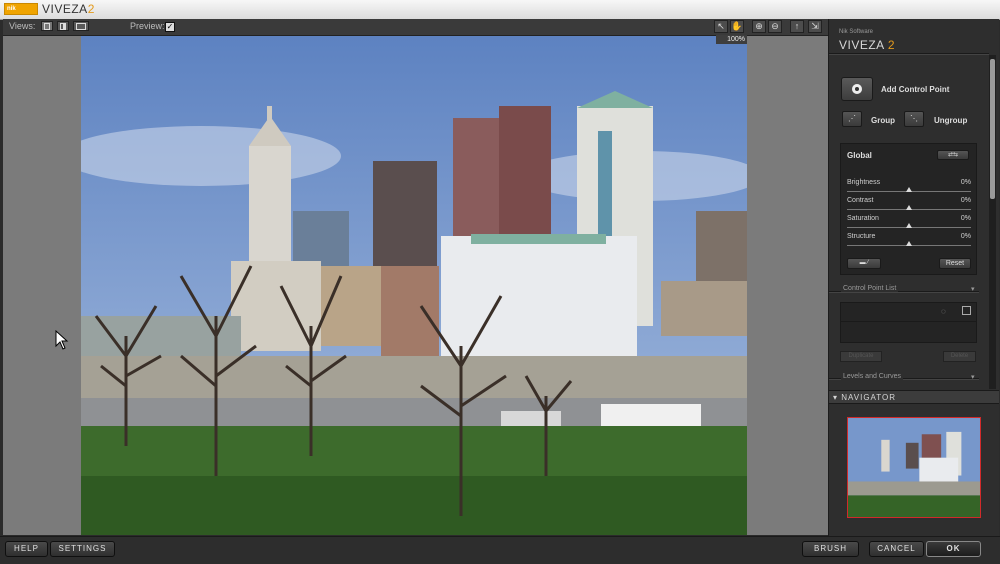 The width and height of the screenshot is (1000, 564). Describe the element at coordinates (731, 39) in the screenshot. I see `zoom-level-badge: 100%` at that location.